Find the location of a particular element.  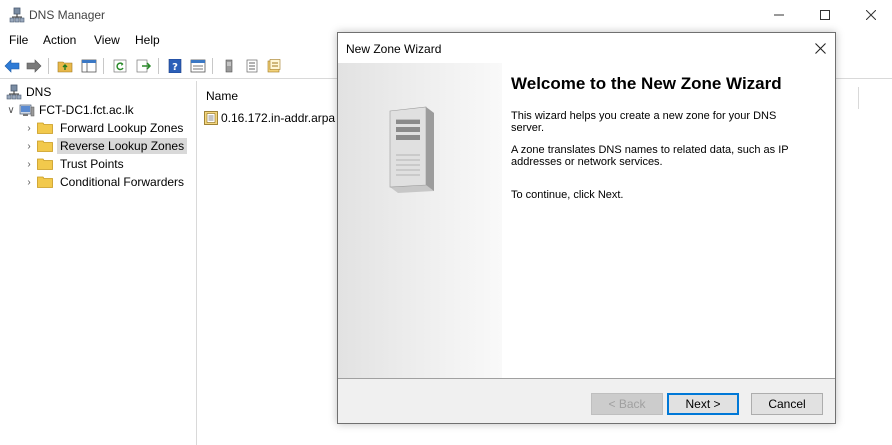

tree-item-label: Reverse Lookup Zones is located at coordinates (122, 146).